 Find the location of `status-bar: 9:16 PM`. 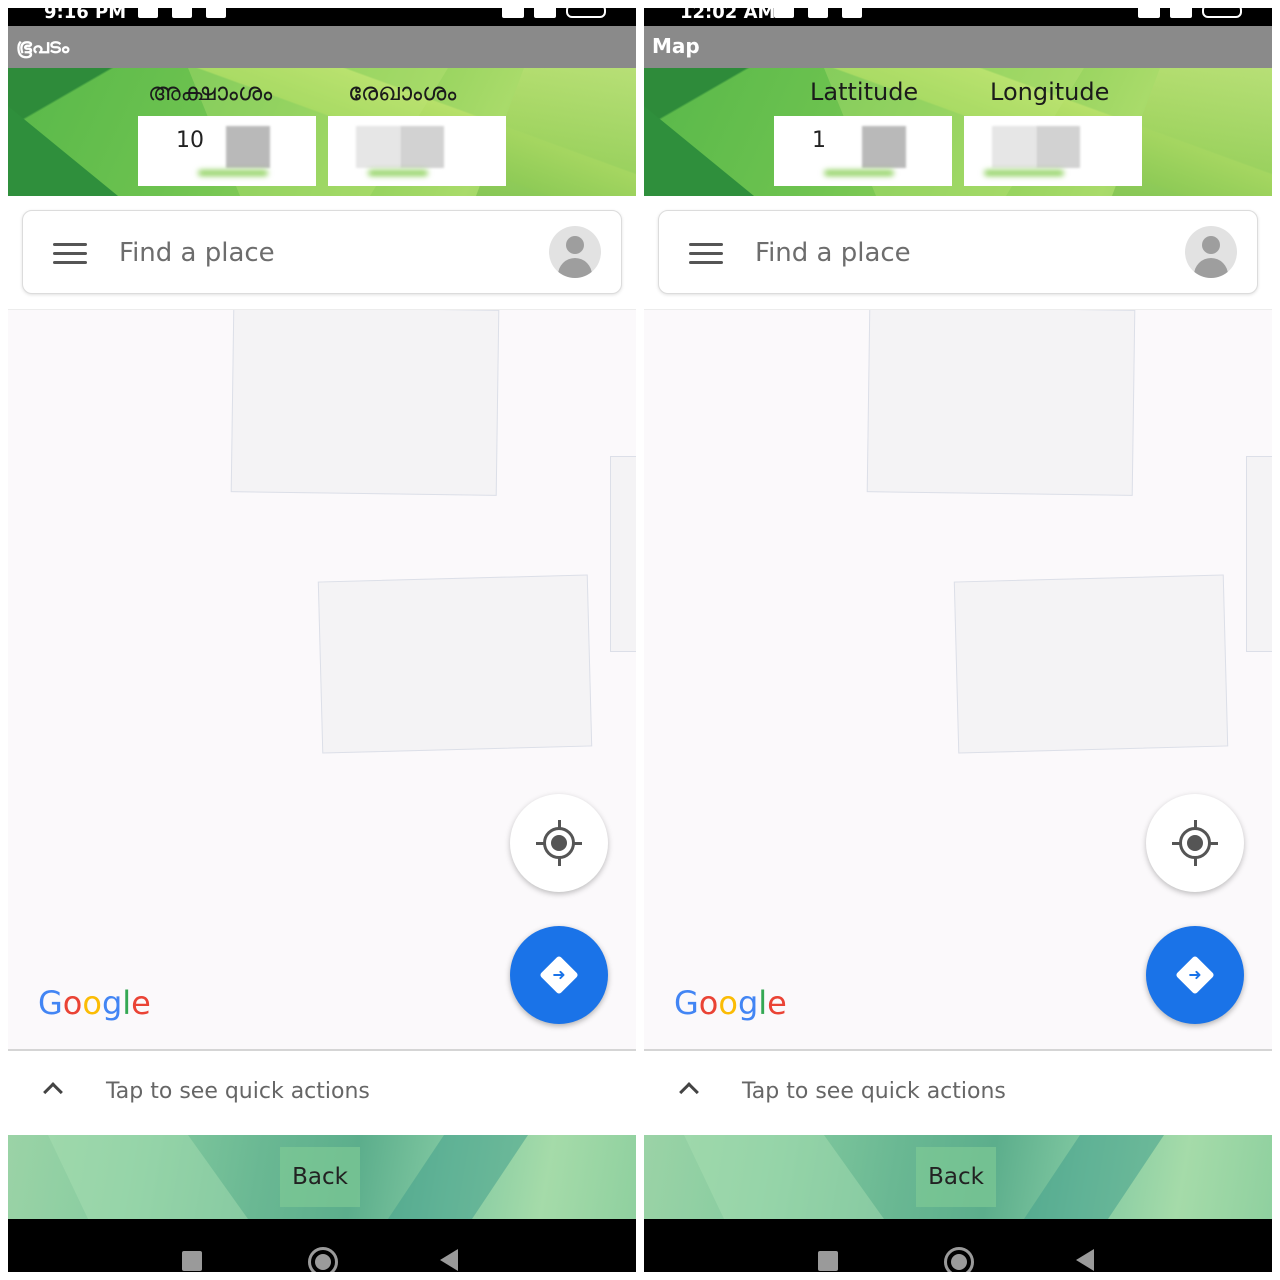

status-bar: 9:16 PM is located at coordinates (322, 17).